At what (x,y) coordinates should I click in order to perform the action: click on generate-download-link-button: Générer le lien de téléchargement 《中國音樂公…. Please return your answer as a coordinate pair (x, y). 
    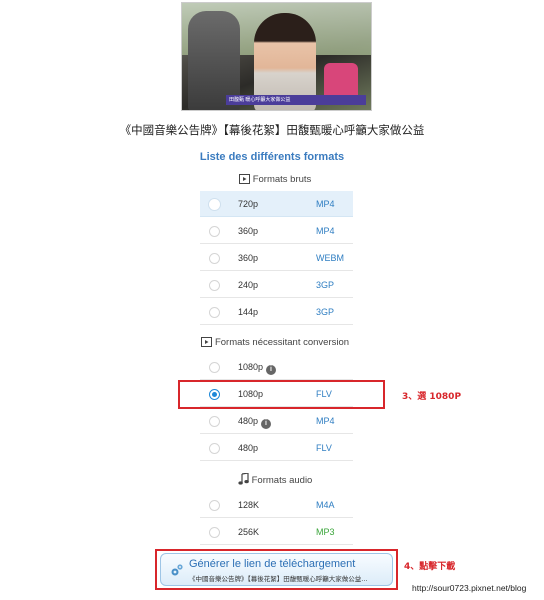
    Looking at the image, I should click on (276, 569).